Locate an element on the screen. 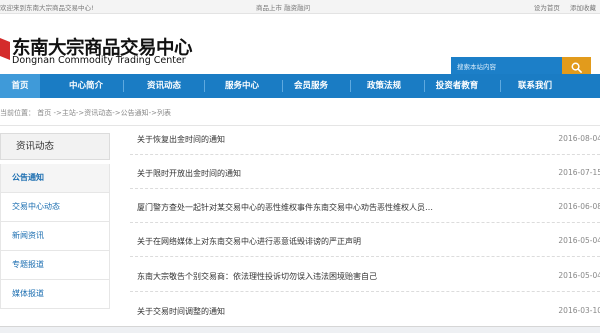 This screenshot has height=333, width=600. list-item-title: 关于恢复出金时间的通知 is located at coordinates (332, 139).